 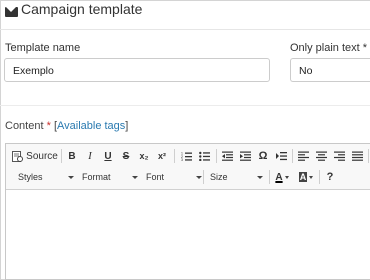 What do you see at coordinates (162, 156) in the screenshot?
I see `superscript-button: x²` at bounding box center [162, 156].